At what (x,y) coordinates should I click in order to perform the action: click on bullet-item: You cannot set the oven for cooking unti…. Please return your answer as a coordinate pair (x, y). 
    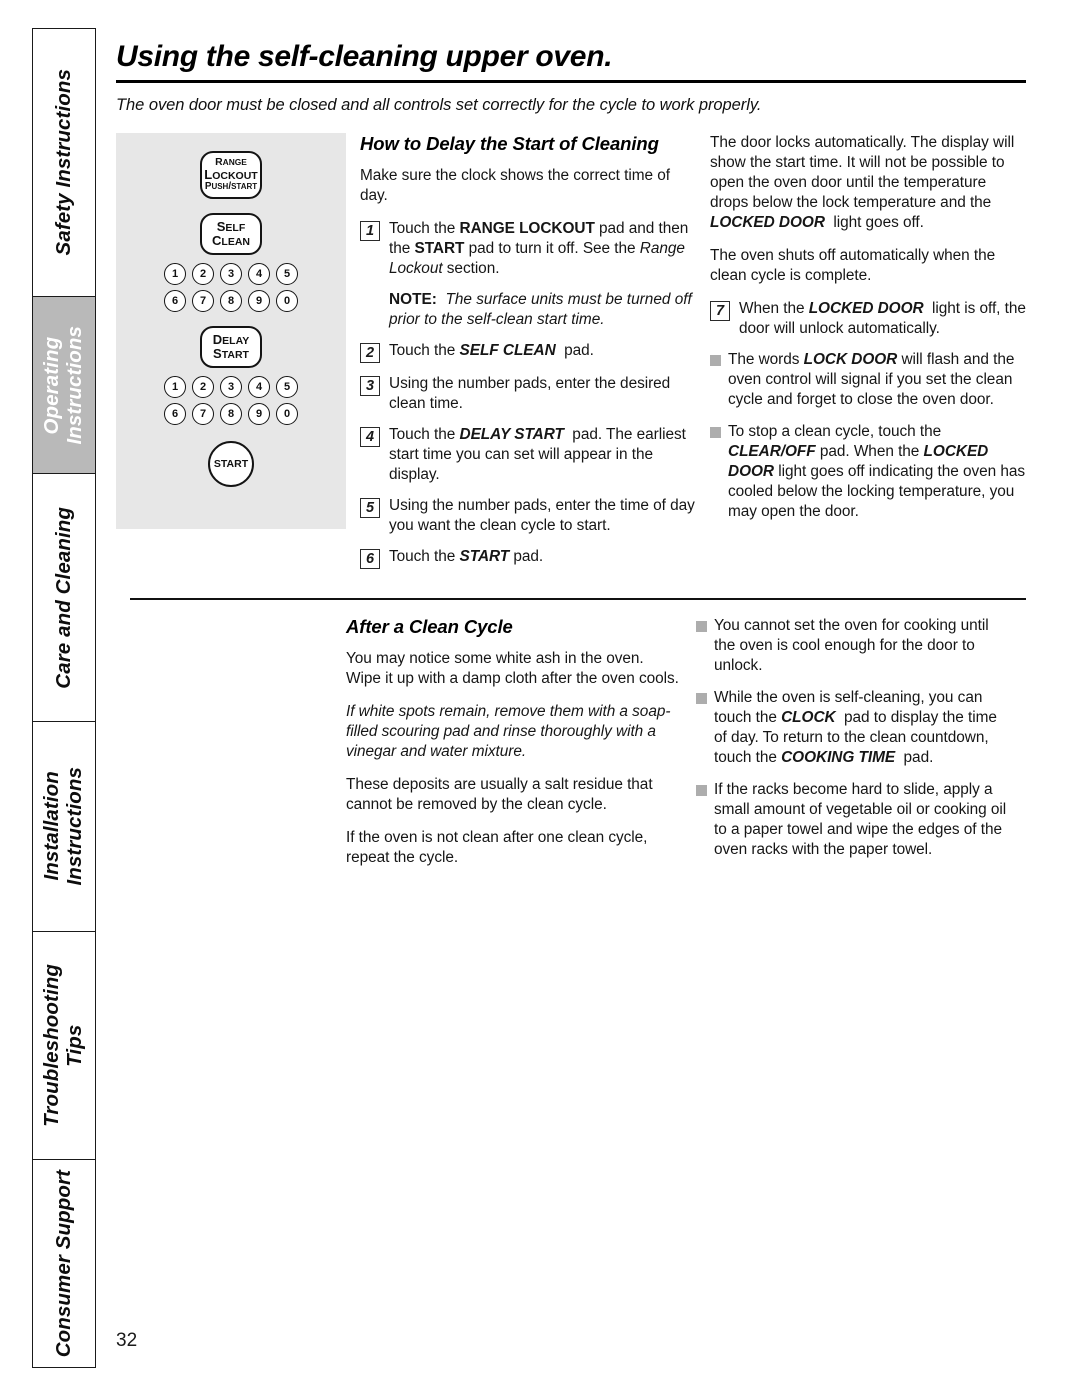
    Looking at the image, I should click on (854, 646).